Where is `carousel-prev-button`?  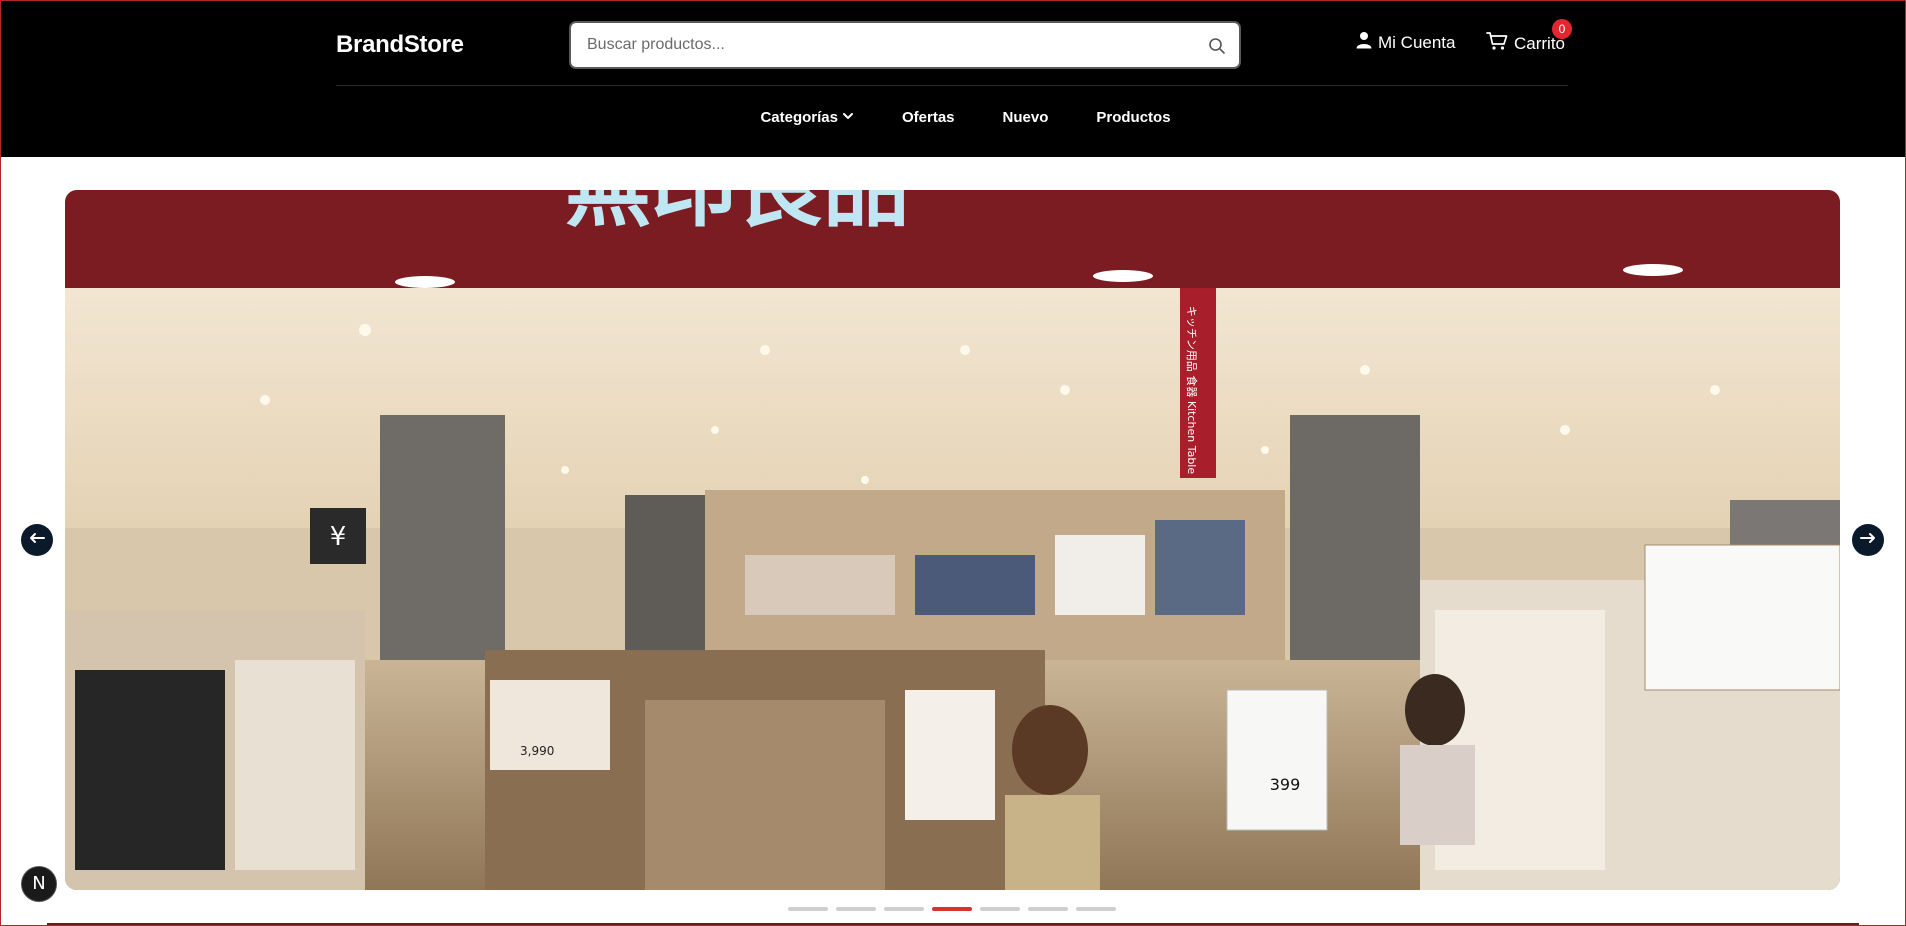
carousel-prev-button is located at coordinates (37, 540).